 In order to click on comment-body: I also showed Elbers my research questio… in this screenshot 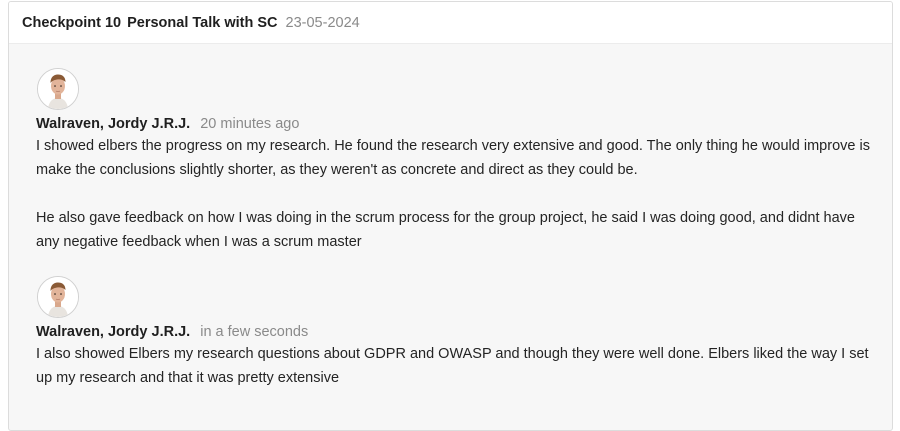, I will do `click(458, 366)`.